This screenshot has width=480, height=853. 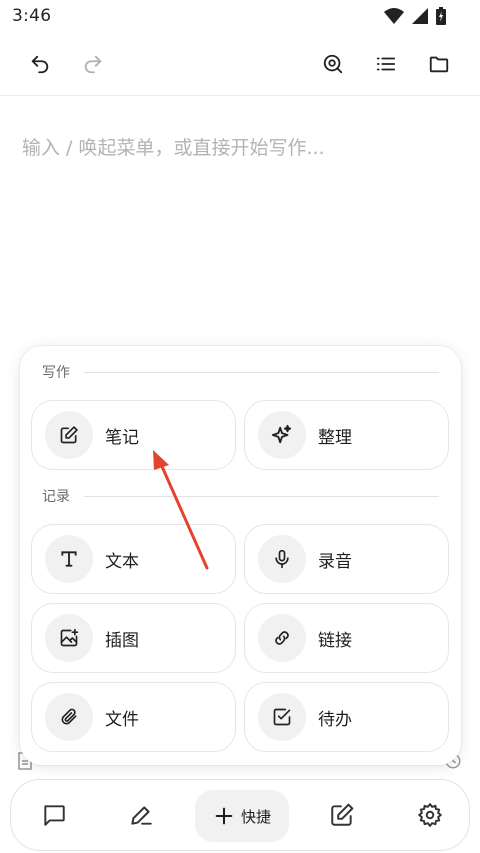 I want to click on gear-icon, so click(x=430, y=815).